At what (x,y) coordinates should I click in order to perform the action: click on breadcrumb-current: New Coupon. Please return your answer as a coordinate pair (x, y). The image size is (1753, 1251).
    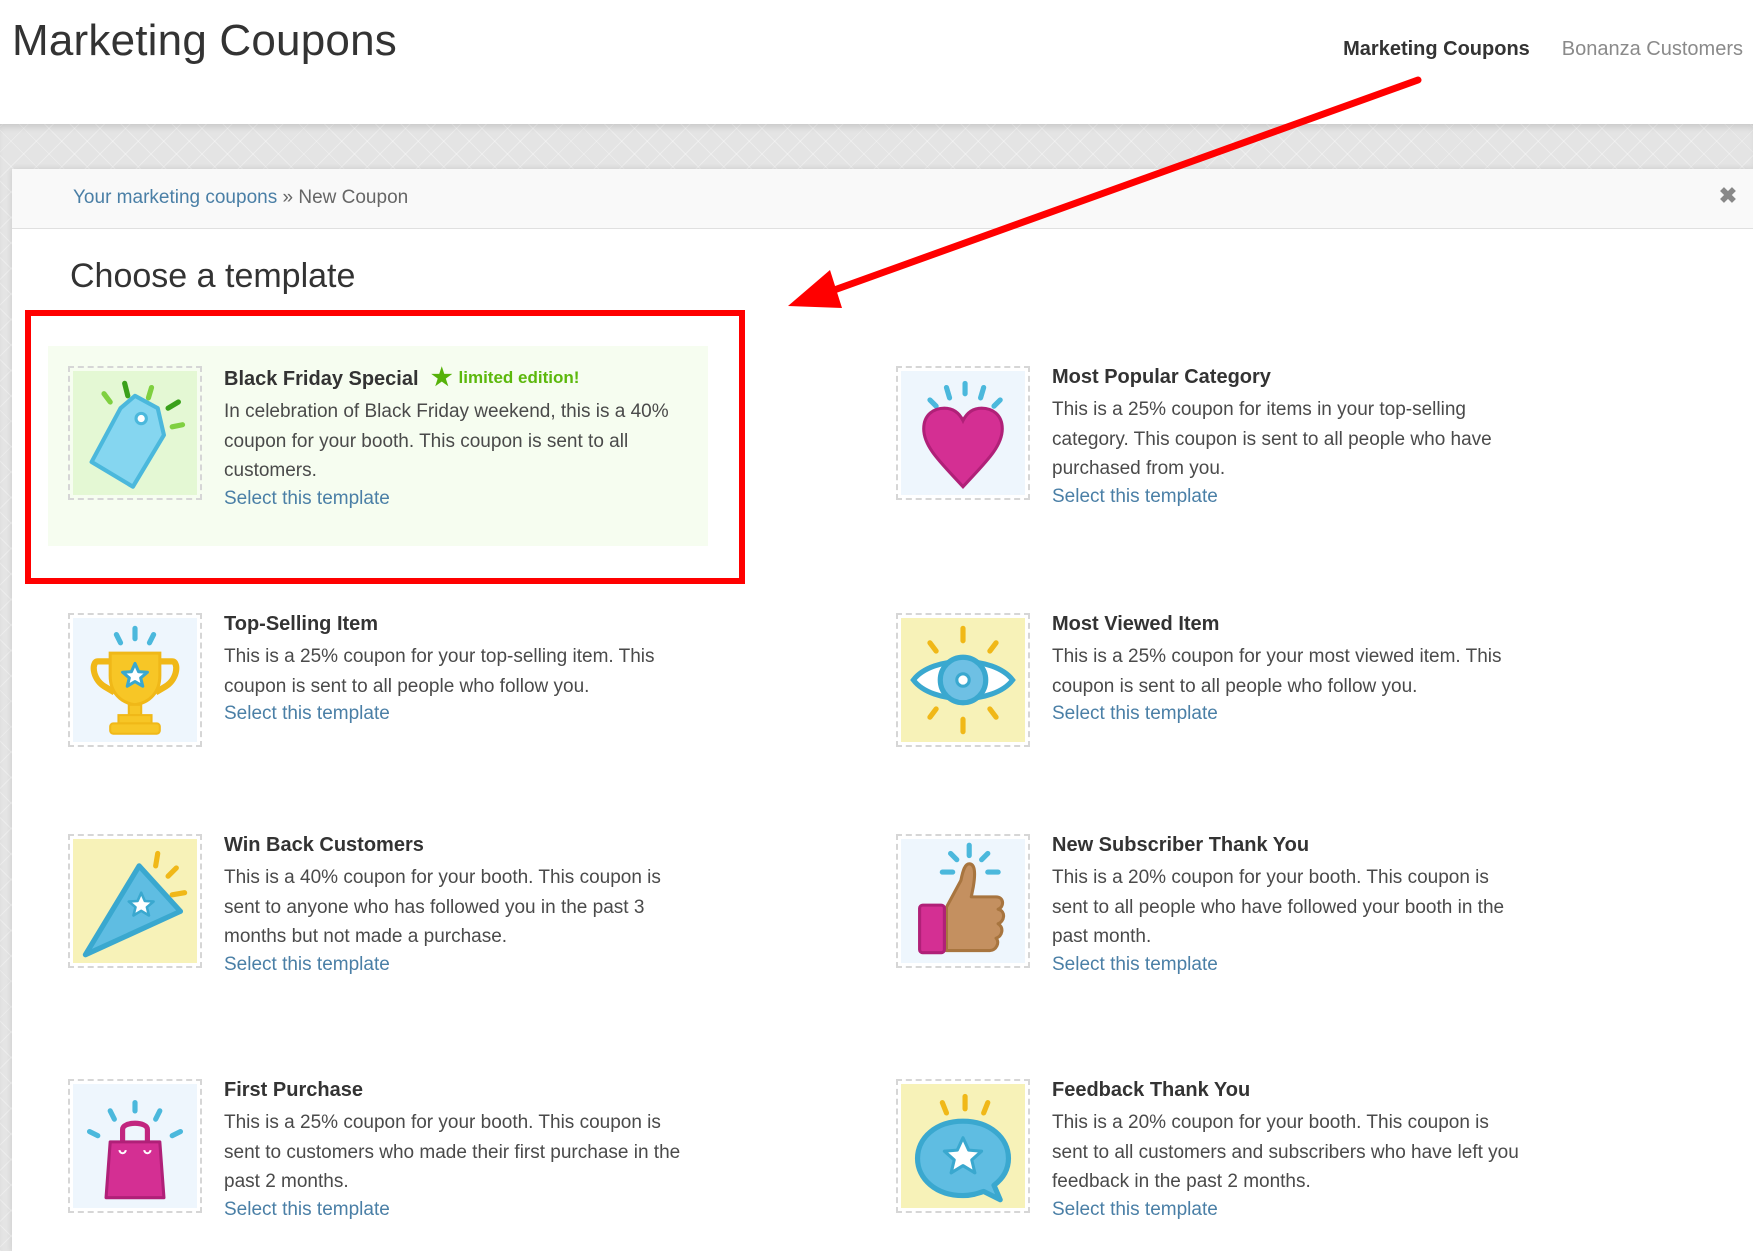
    Looking at the image, I should click on (353, 197).